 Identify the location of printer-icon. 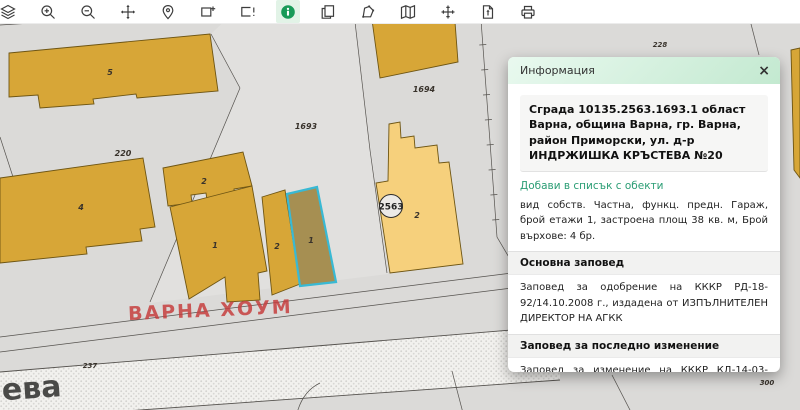
(528, 12).